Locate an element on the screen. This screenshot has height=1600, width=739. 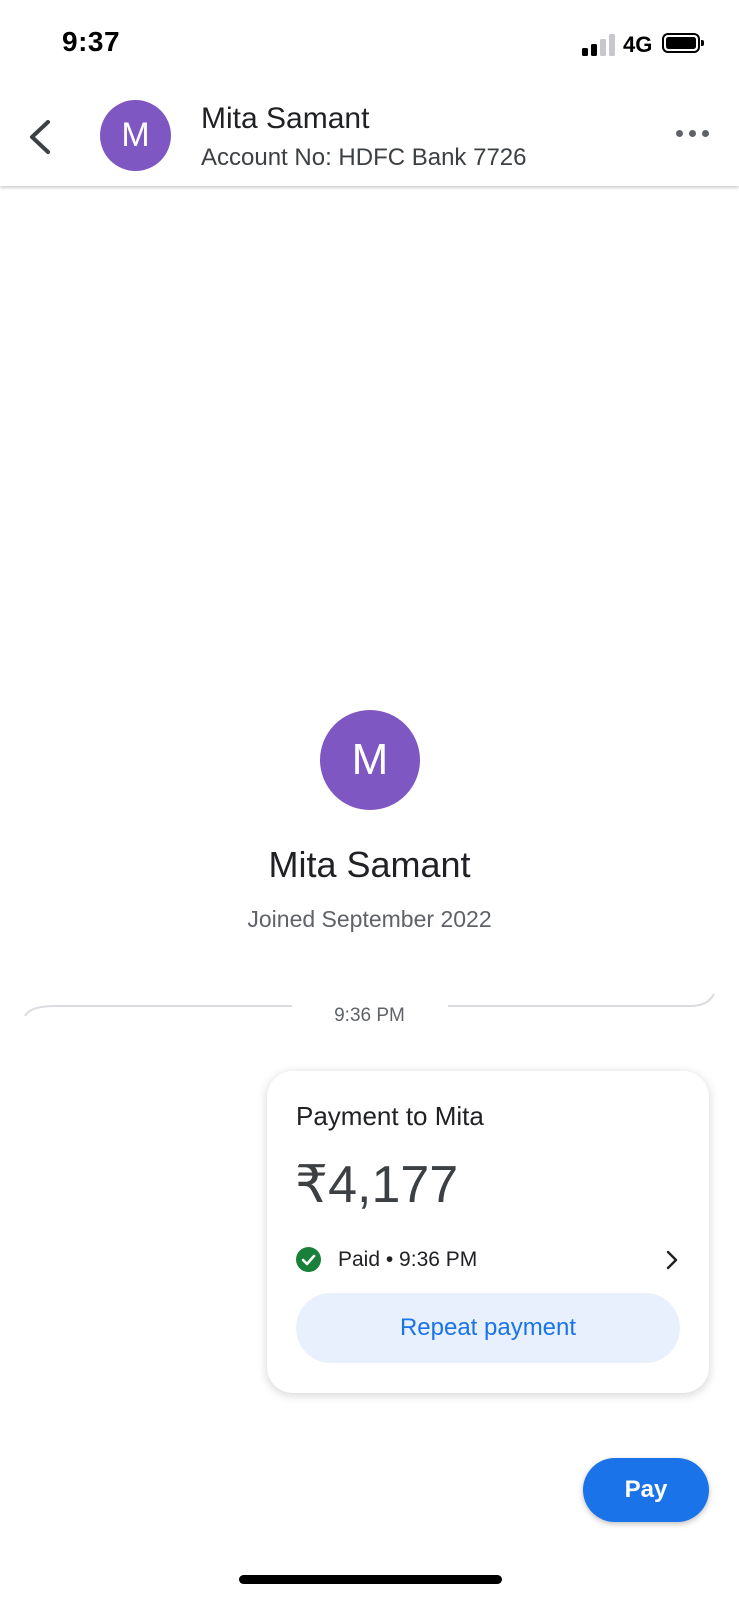
profile-avatar: M is located at coordinates (370, 760).